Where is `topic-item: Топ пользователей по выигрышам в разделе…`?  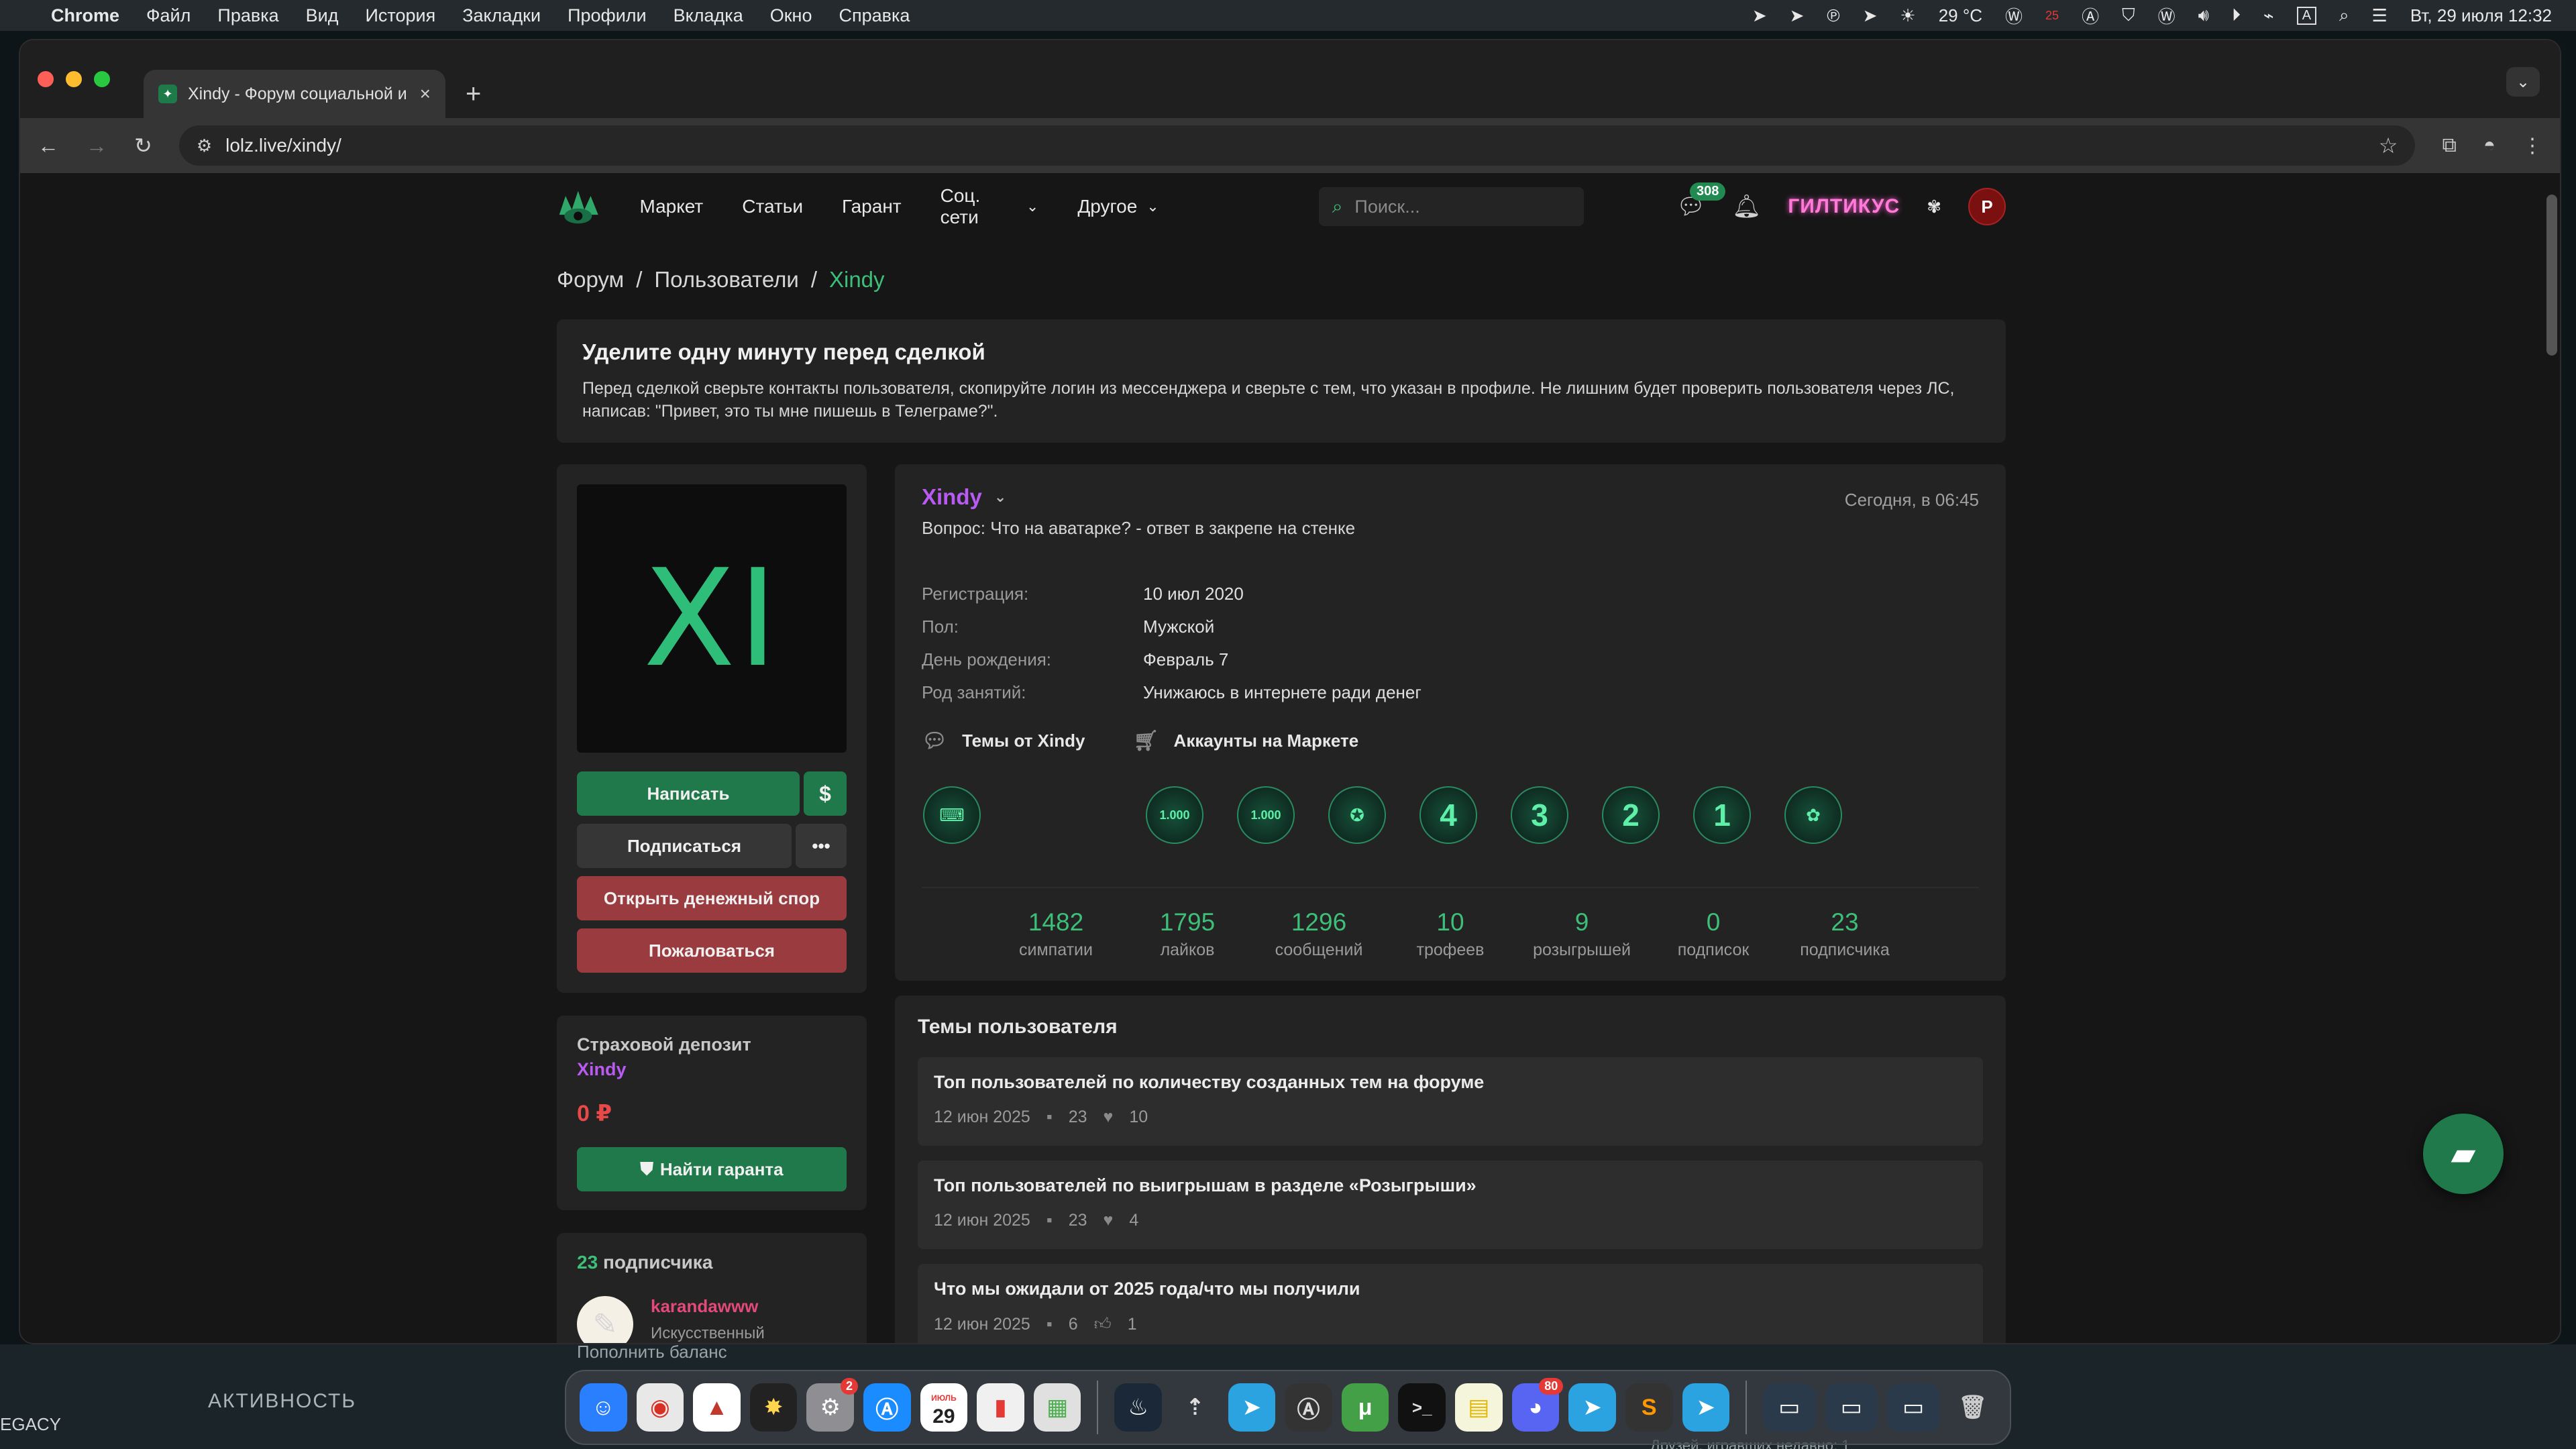 topic-item: Топ пользователей по выигрышам в разделе… is located at coordinates (1450, 1205).